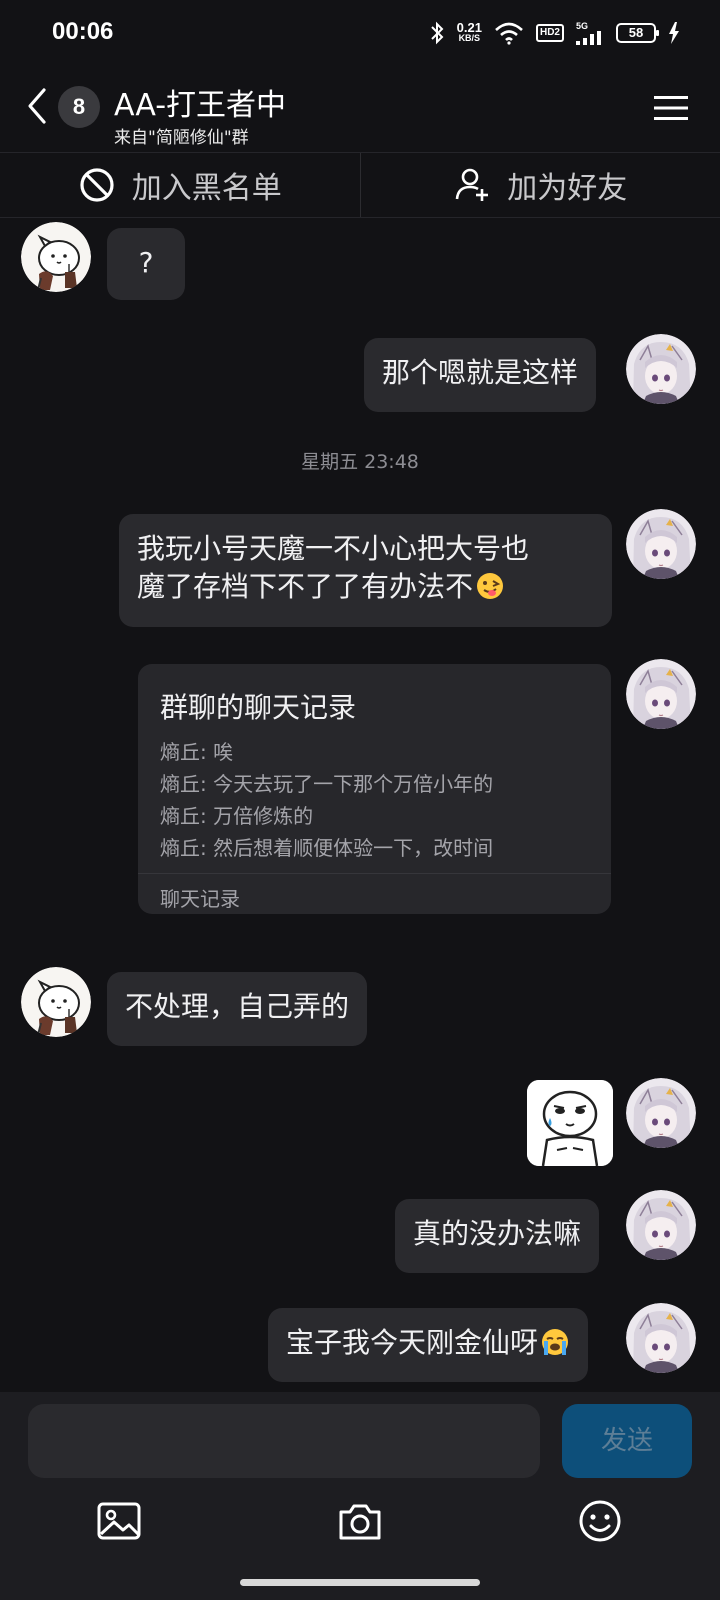 The width and height of the screenshot is (720, 1600). Describe the element at coordinates (97, 185) in the screenshot. I see `block-icon` at that location.